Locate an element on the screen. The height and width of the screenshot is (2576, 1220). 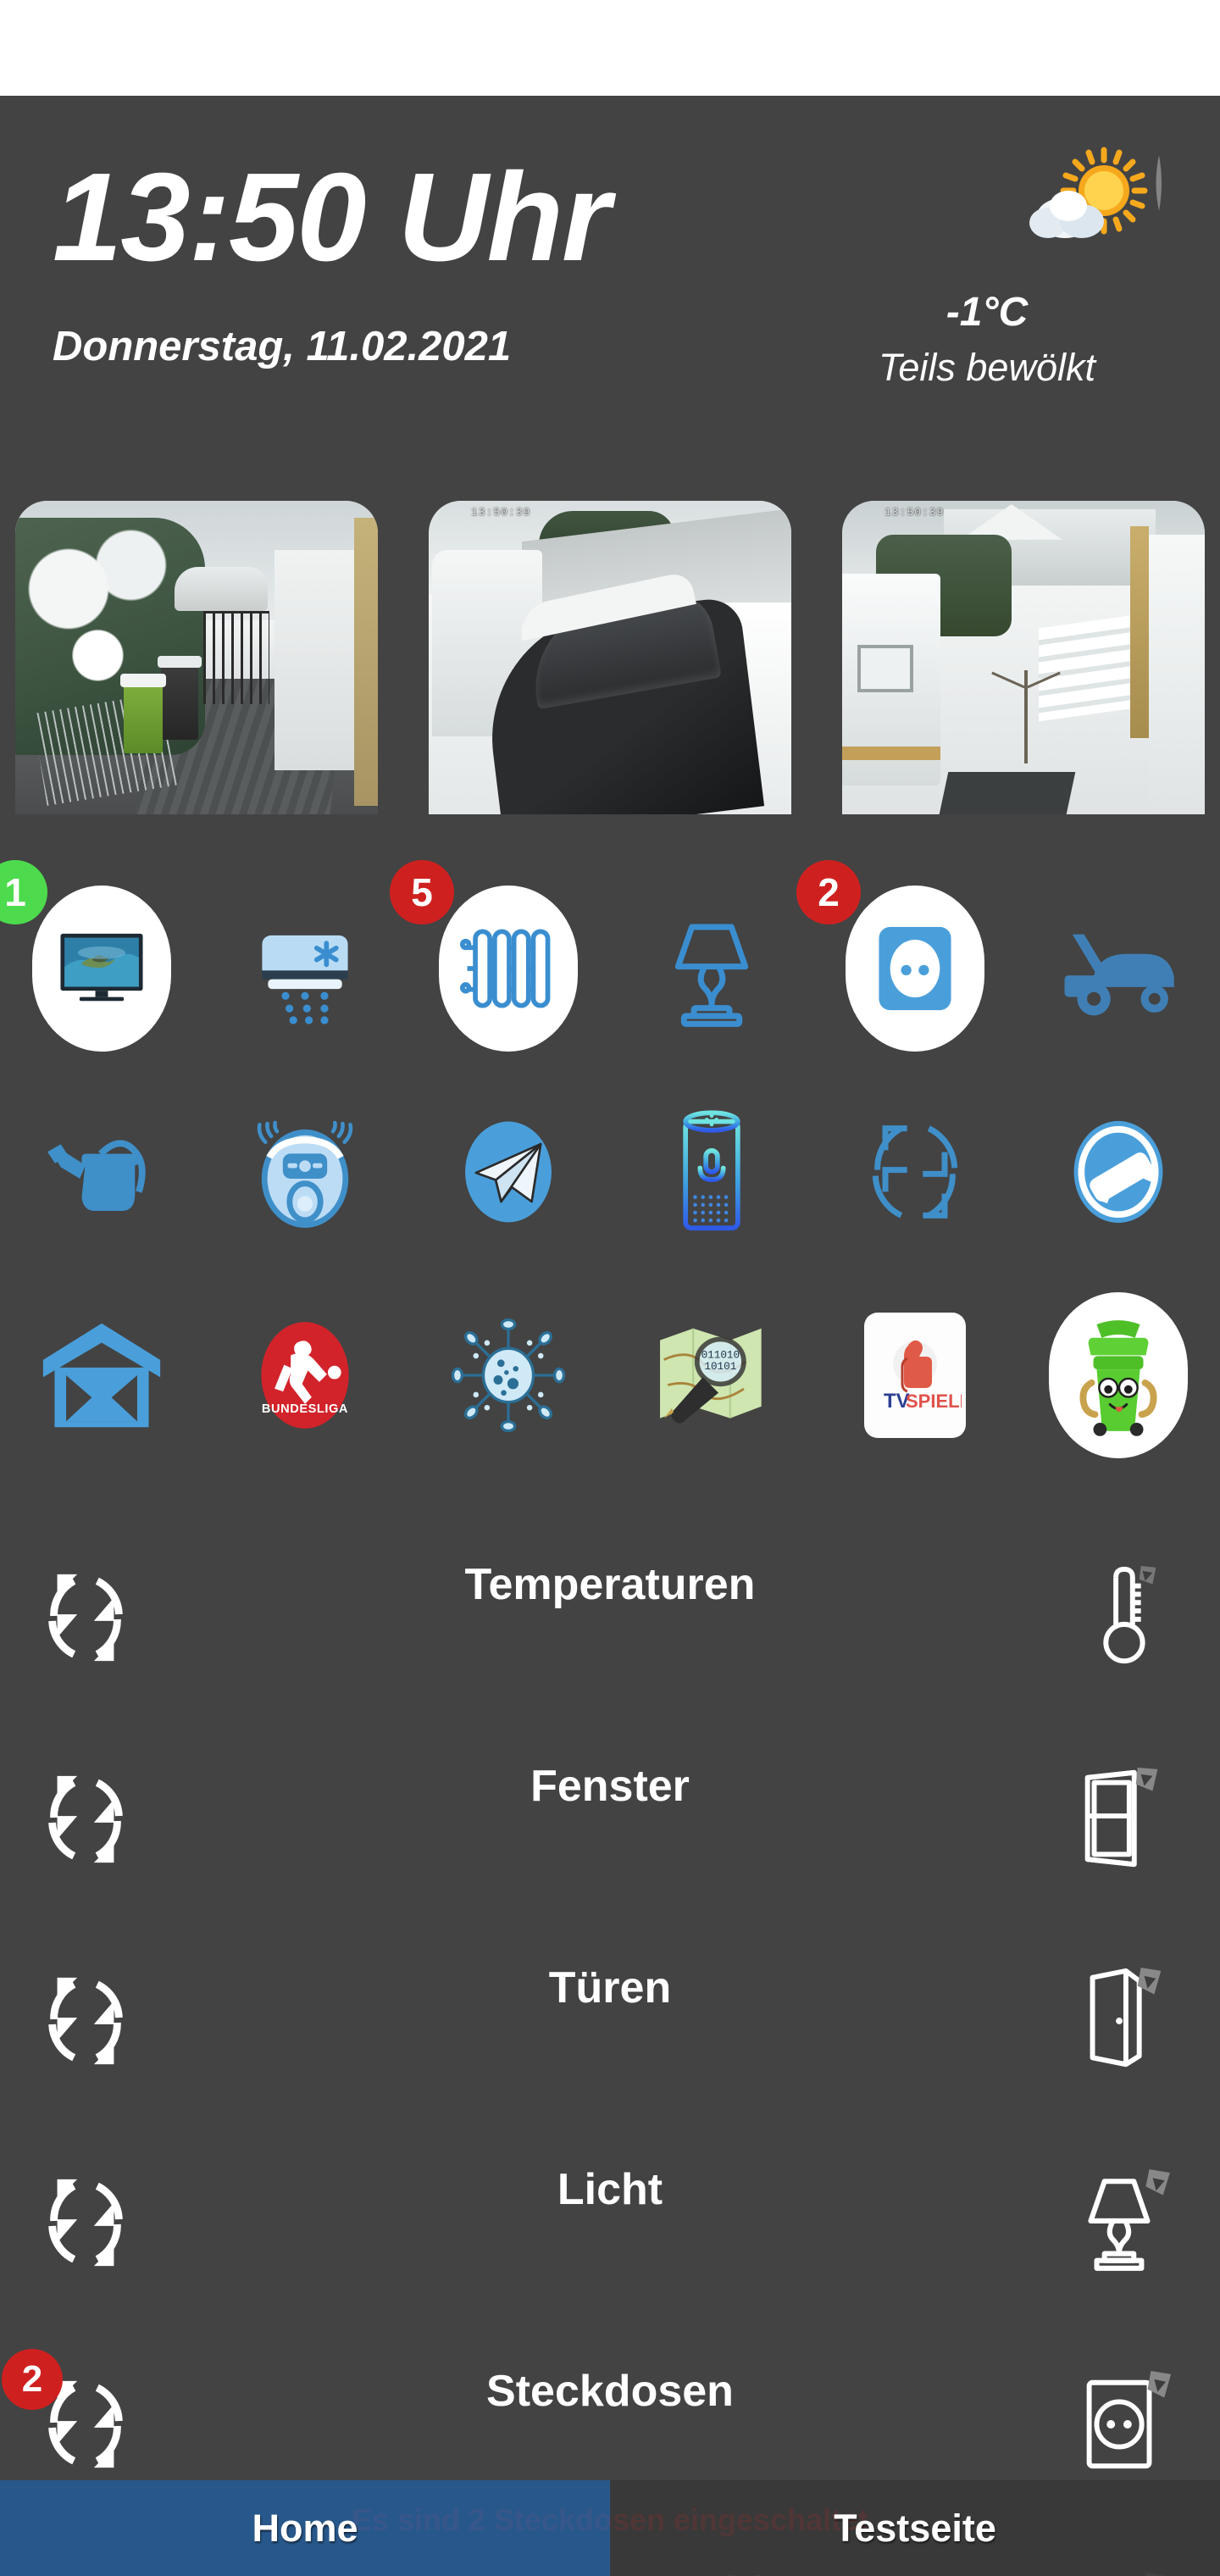
status-bar is located at coordinates (610, 48).